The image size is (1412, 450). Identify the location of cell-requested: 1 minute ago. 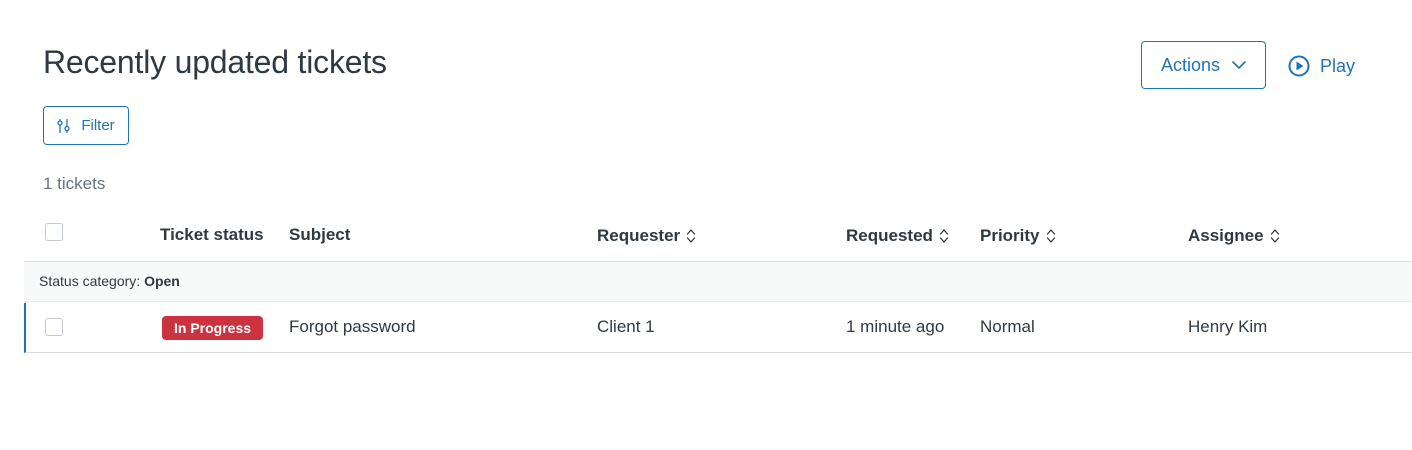
(895, 326).